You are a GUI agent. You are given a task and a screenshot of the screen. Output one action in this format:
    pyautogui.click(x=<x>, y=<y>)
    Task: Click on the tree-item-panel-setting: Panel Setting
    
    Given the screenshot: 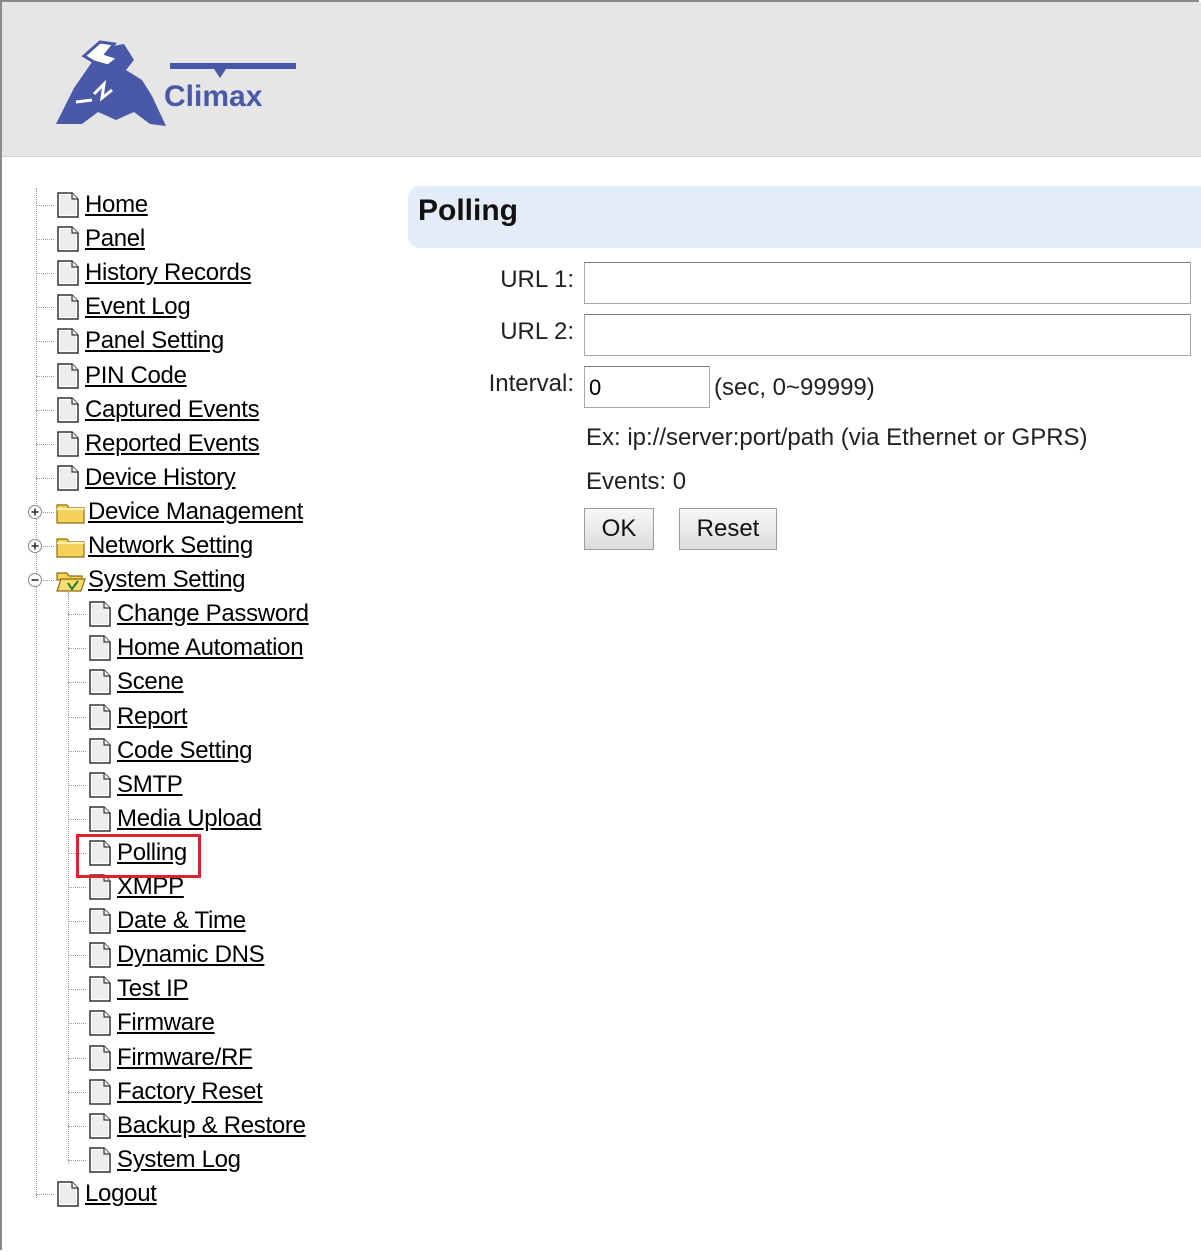 What is the action you would take?
    pyautogui.click(x=140, y=341)
    